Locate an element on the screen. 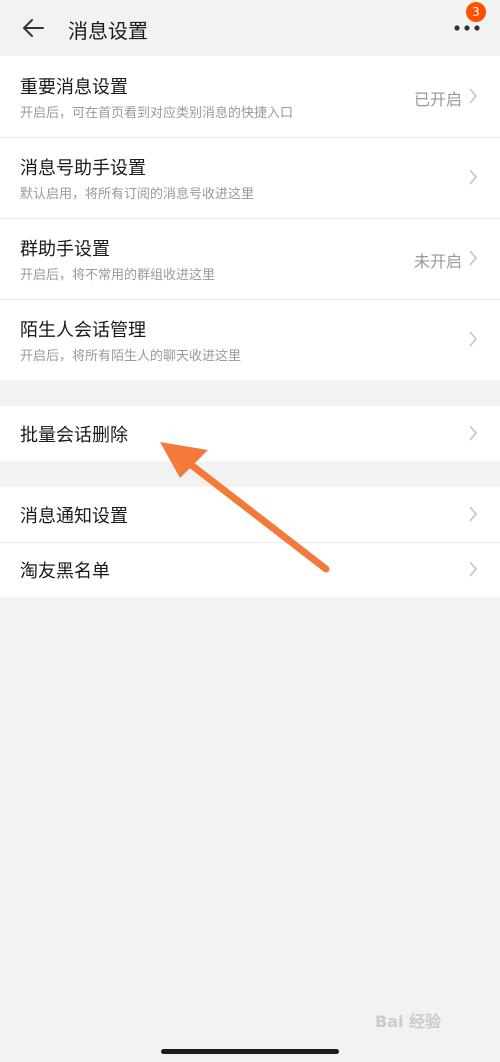 Image resolution: width=500 pixels, height=1062 pixels. watermark: Bai 经验 is located at coordinates (408, 1021).